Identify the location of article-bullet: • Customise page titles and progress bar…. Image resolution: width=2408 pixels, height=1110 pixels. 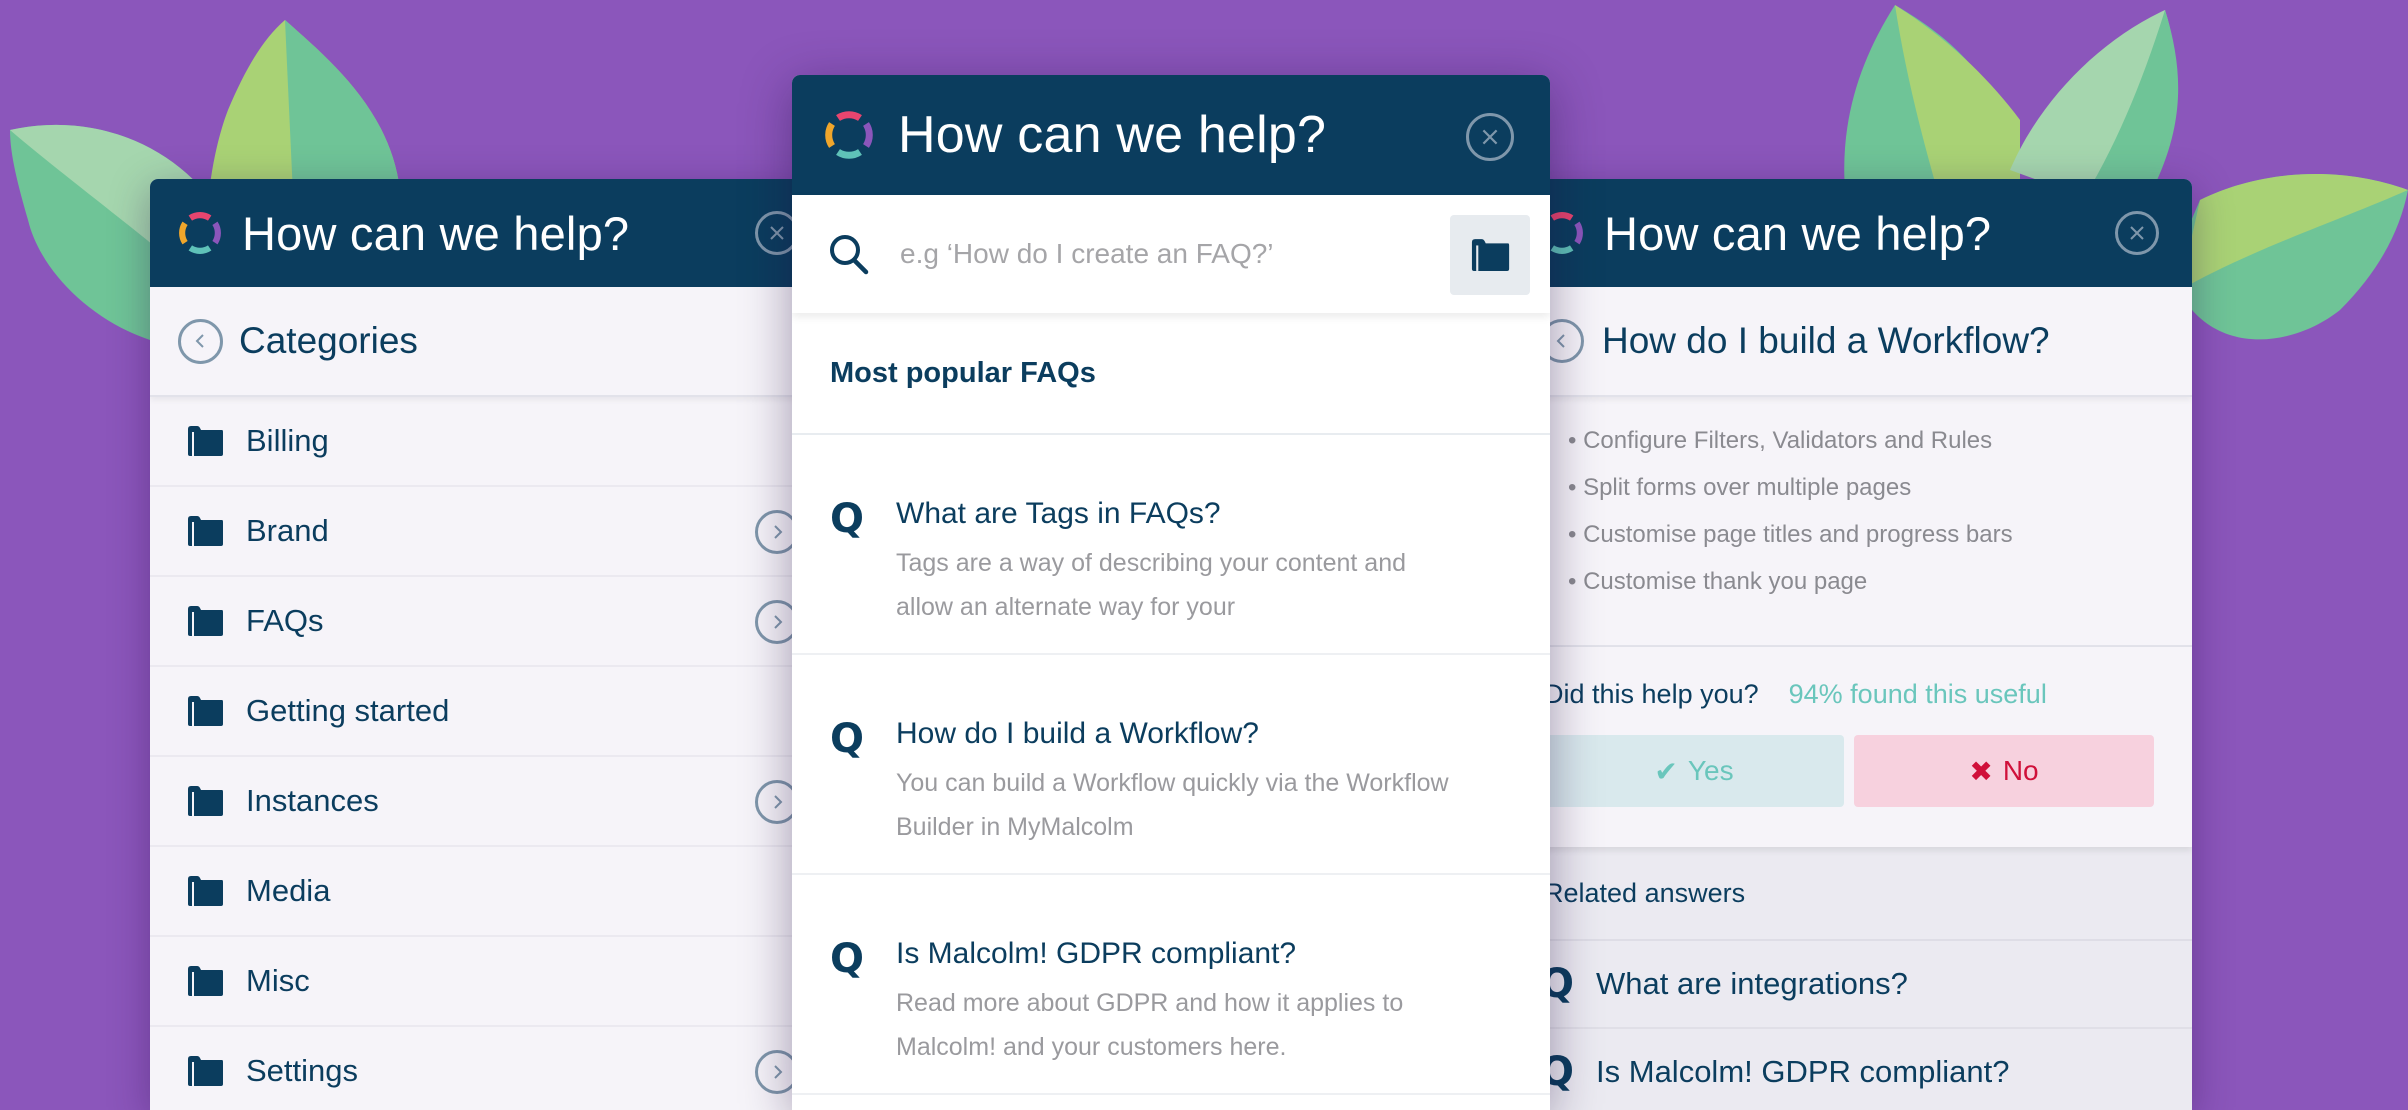
(1790, 534).